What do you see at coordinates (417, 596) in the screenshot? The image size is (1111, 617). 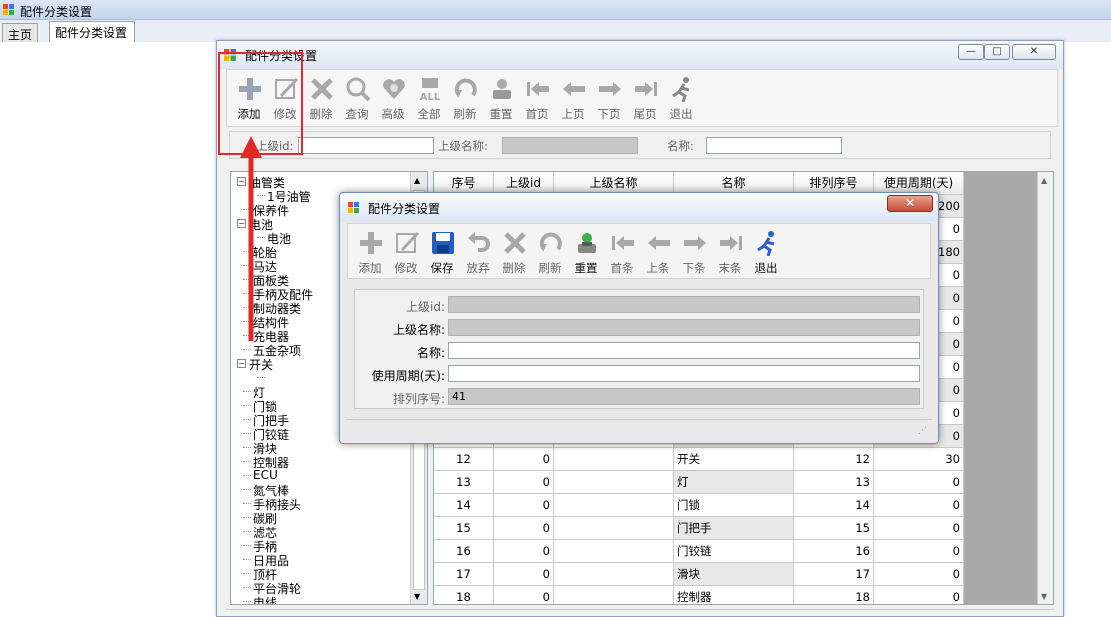 I see `scroll-down-icon: ▼` at bounding box center [417, 596].